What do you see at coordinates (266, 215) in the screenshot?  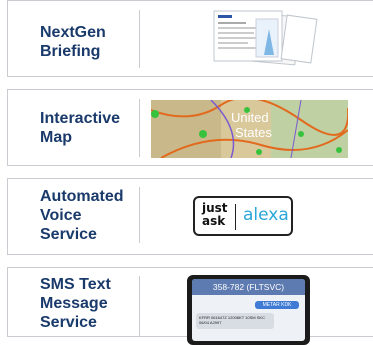 I see `alexa-wordmark: alexa` at bounding box center [266, 215].